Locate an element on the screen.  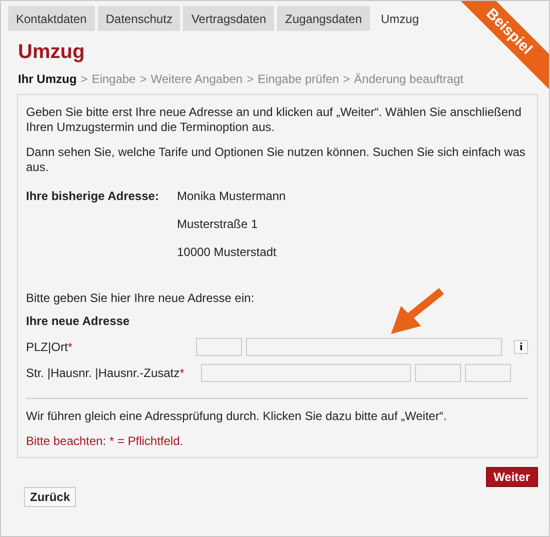
breadcrumb-step: Änderung beauftragt is located at coordinates (409, 79).